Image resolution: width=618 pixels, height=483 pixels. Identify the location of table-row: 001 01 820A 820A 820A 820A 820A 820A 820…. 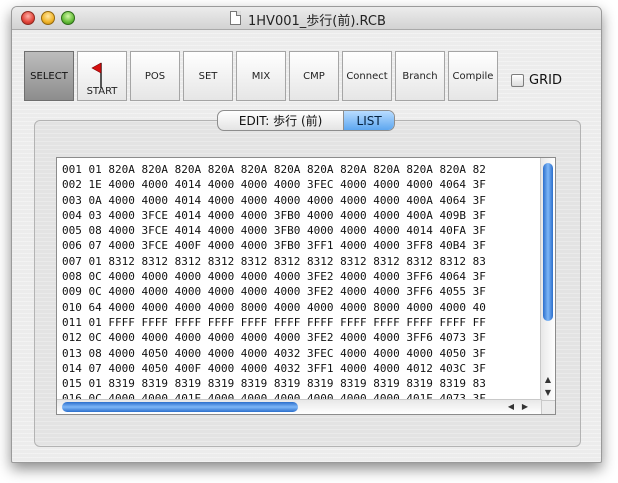
(303, 169).